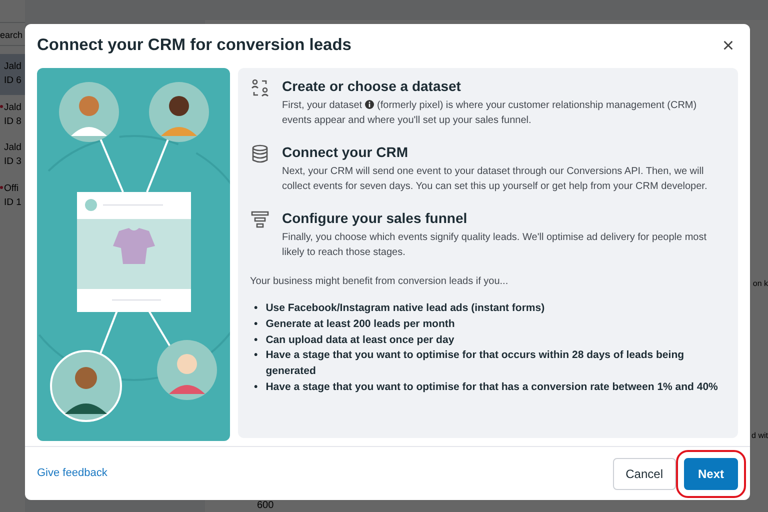 This screenshot has height=512, width=768. I want to click on list-item: Jald ID 3, so click(12, 155).